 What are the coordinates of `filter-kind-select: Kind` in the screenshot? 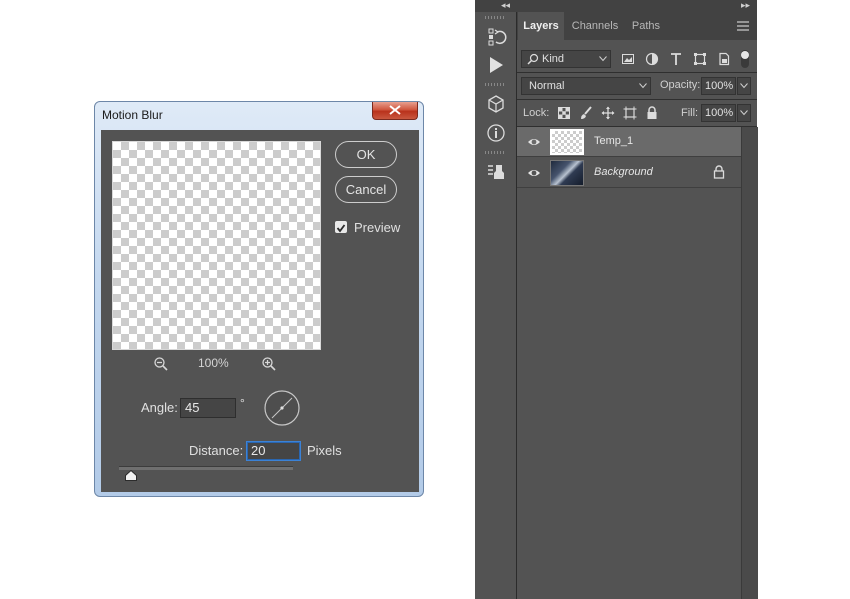 It's located at (566, 59).